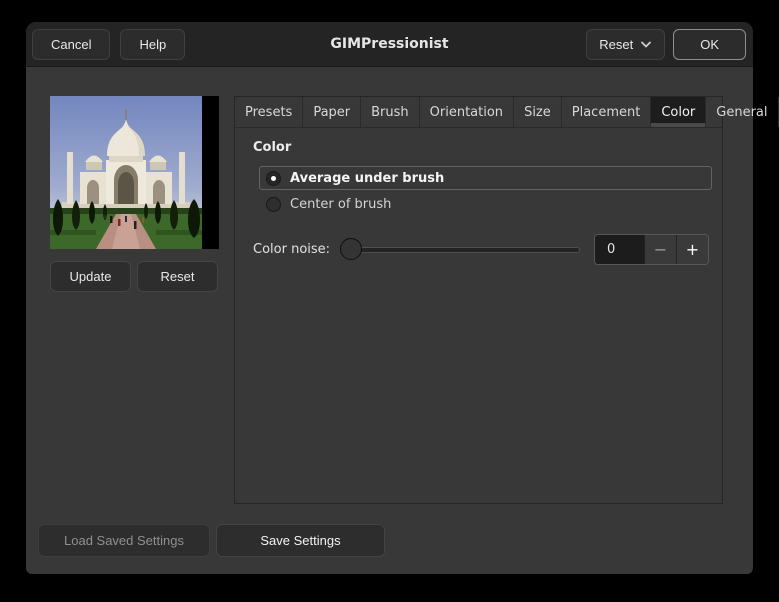 This screenshot has height=602, width=779. What do you see at coordinates (616, 44) in the screenshot?
I see `header-reset-label: Reset` at bounding box center [616, 44].